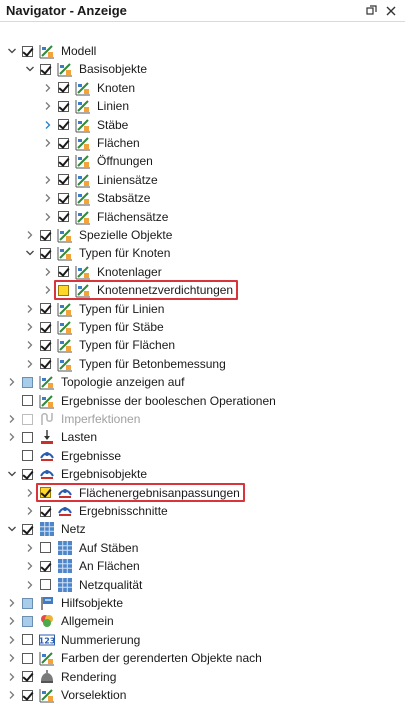 Image resolution: width=405 pixels, height=704 pixels. I want to click on tree-row: Stabsätze, so click(202, 198).